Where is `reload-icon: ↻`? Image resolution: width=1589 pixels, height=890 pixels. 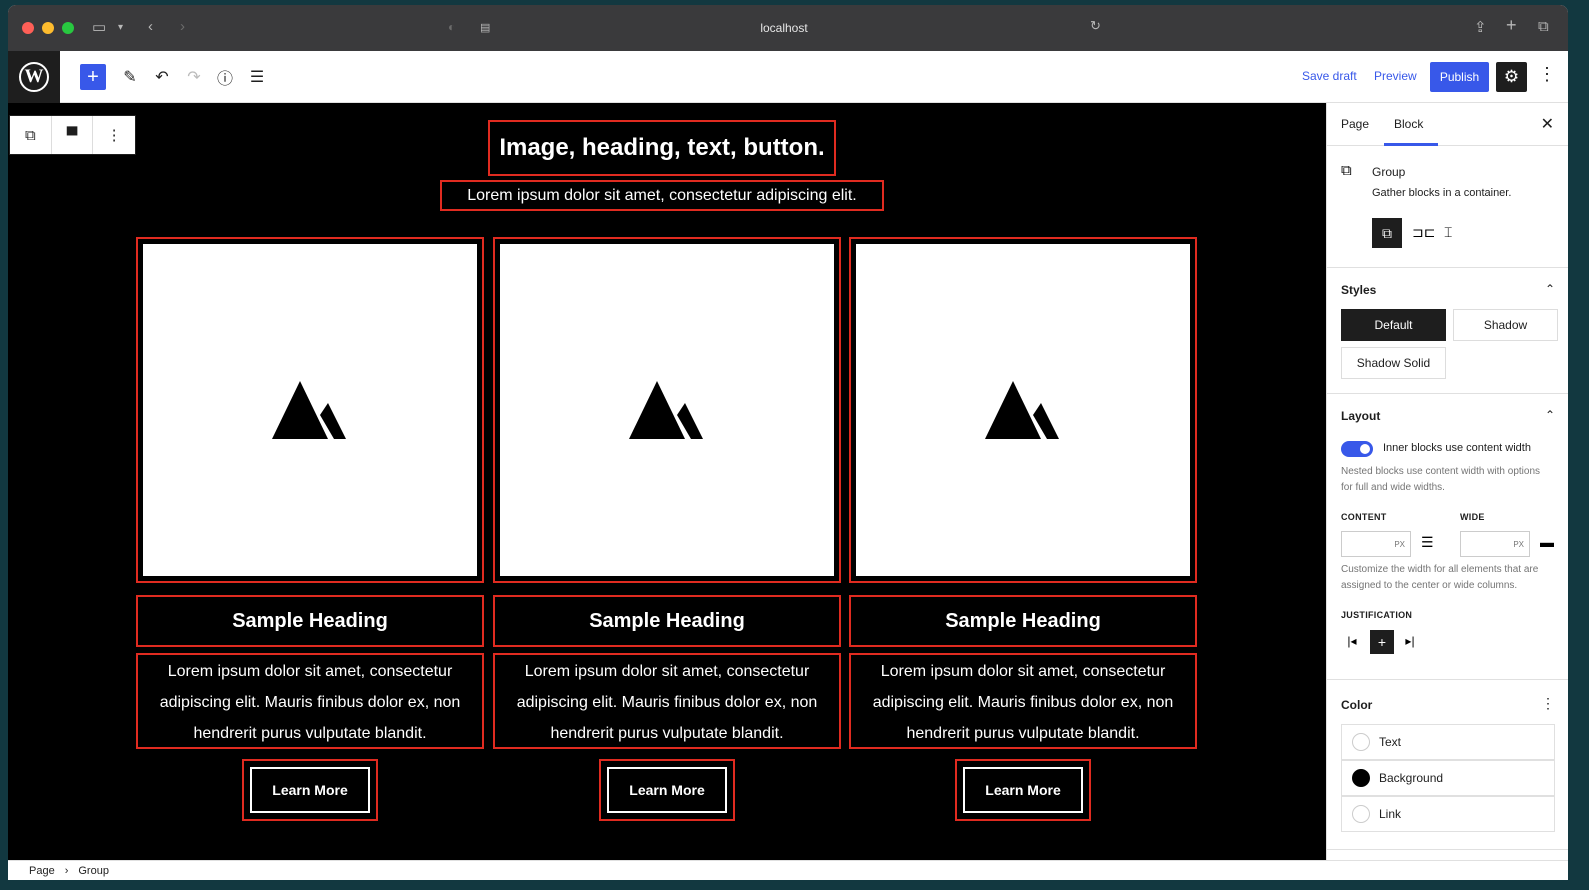
reload-icon: ↻ is located at coordinates (1095, 26).